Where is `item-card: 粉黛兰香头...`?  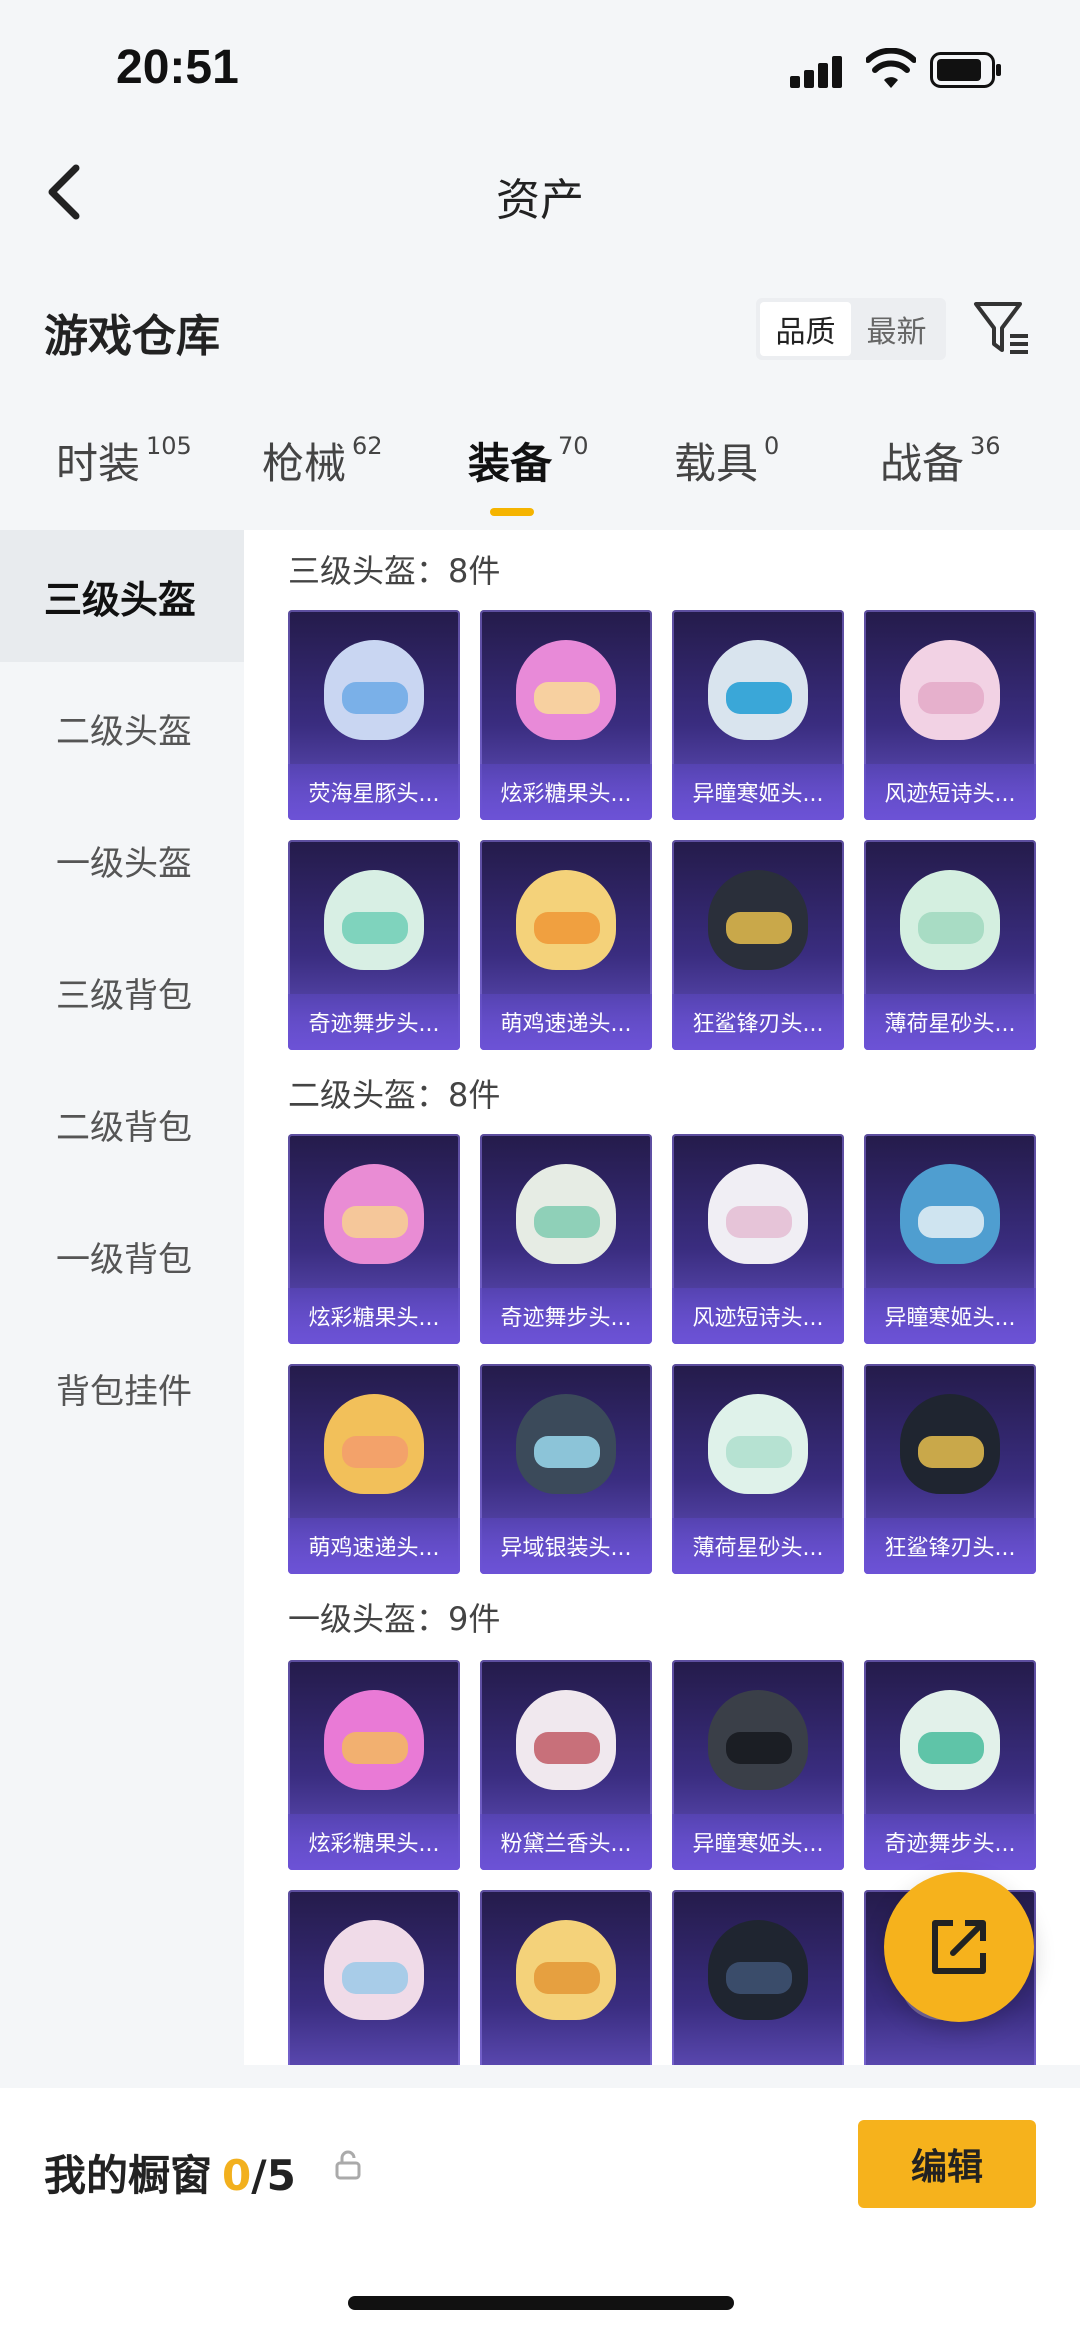
item-card: 粉黛兰香头... is located at coordinates (566, 1765).